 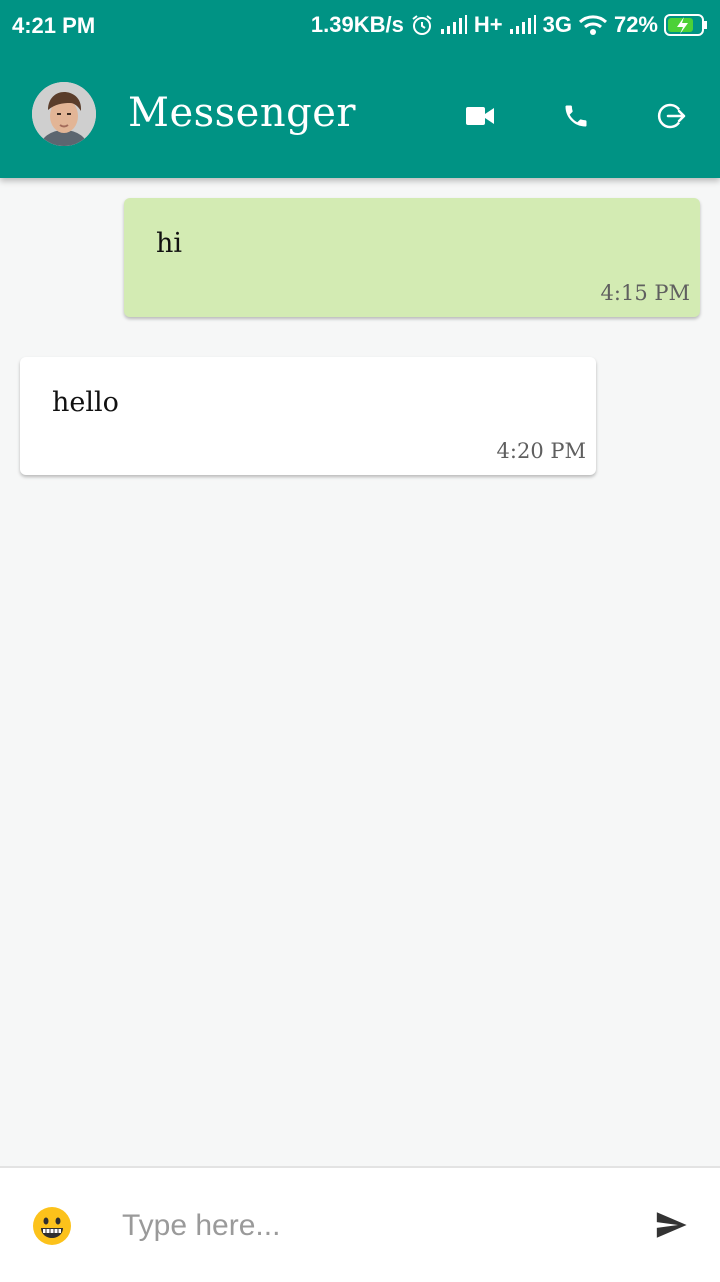 I want to click on video-call-icon, so click(x=480, y=116).